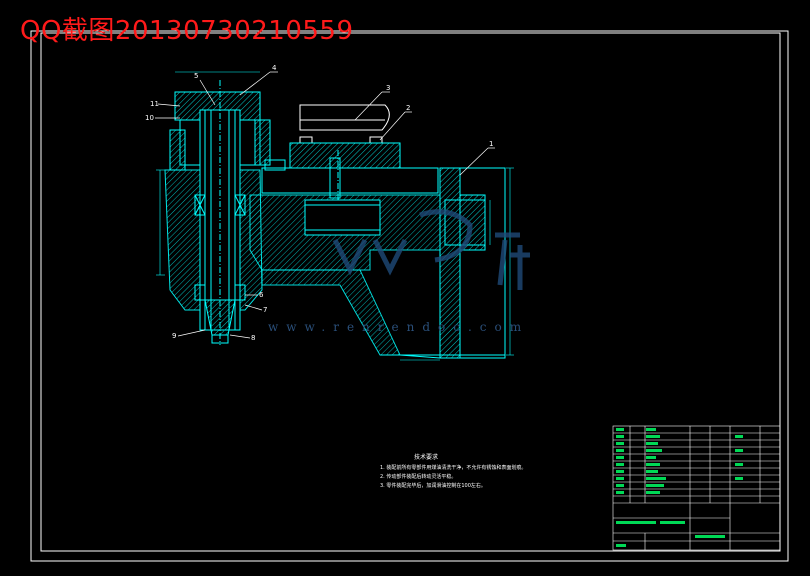 The height and width of the screenshot is (576, 810). I want to click on part-label-10: 10, so click(149, 118).